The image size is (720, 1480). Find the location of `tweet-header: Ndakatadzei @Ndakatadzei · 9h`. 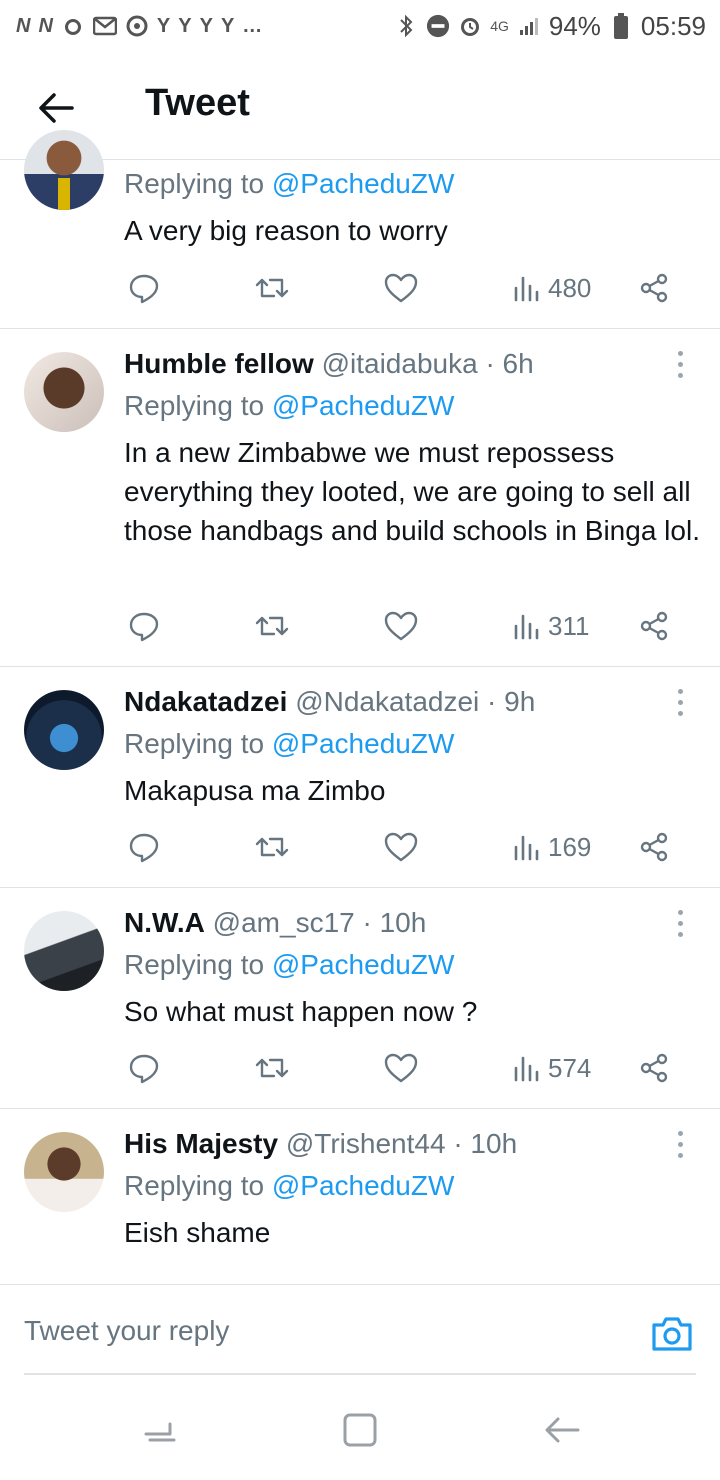

tweet-header: Ndakatadzei @Ndakatadzei · 9h is located at coordinates (329, 702).